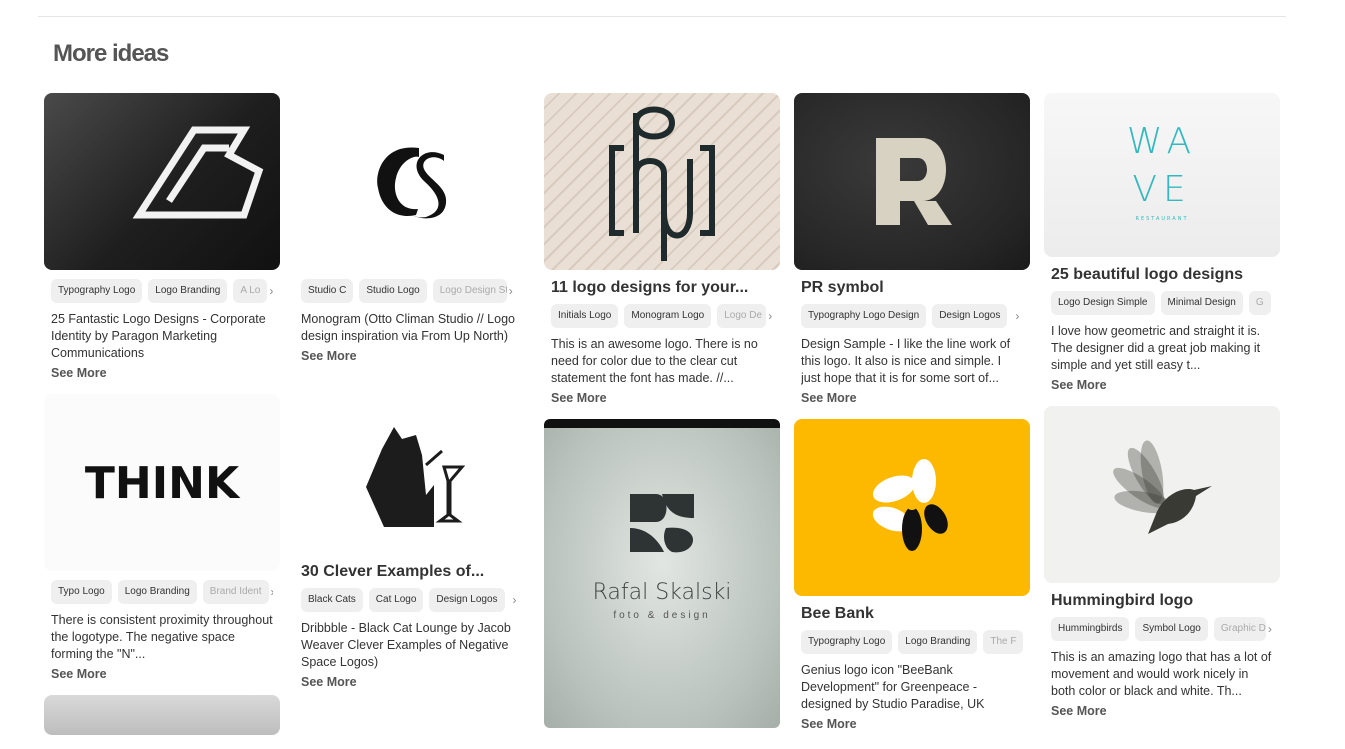  What do you see at coordinates (1003, 642) in the screenshot?
I see `tag: The F` at bounding box center [1003, 642].